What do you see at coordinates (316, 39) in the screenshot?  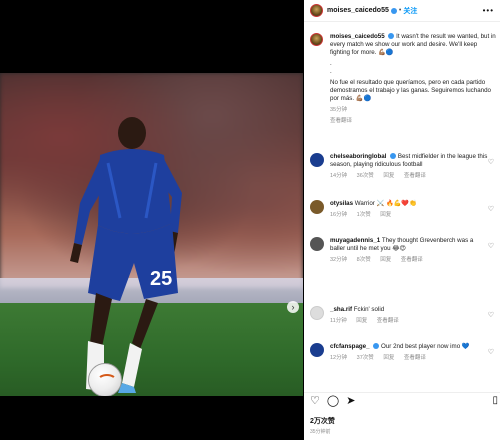 I see `caption-avatar` at bounding box center [316, 39].